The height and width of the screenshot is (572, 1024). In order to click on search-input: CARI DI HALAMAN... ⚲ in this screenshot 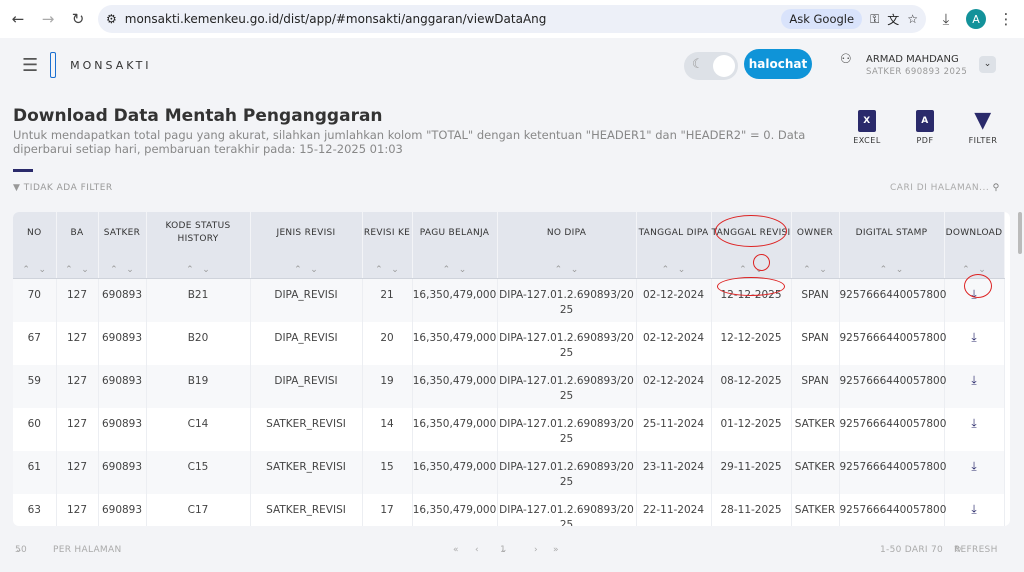, I will do `click(945, 188)`.